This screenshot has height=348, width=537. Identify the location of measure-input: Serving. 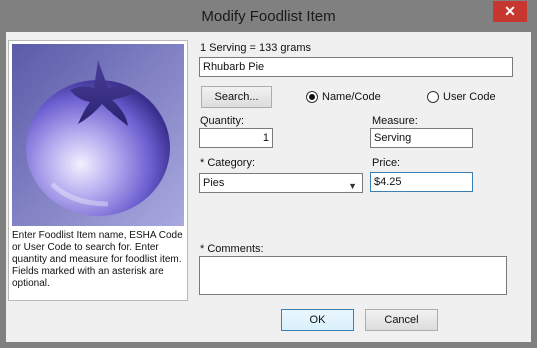
(421, 138).